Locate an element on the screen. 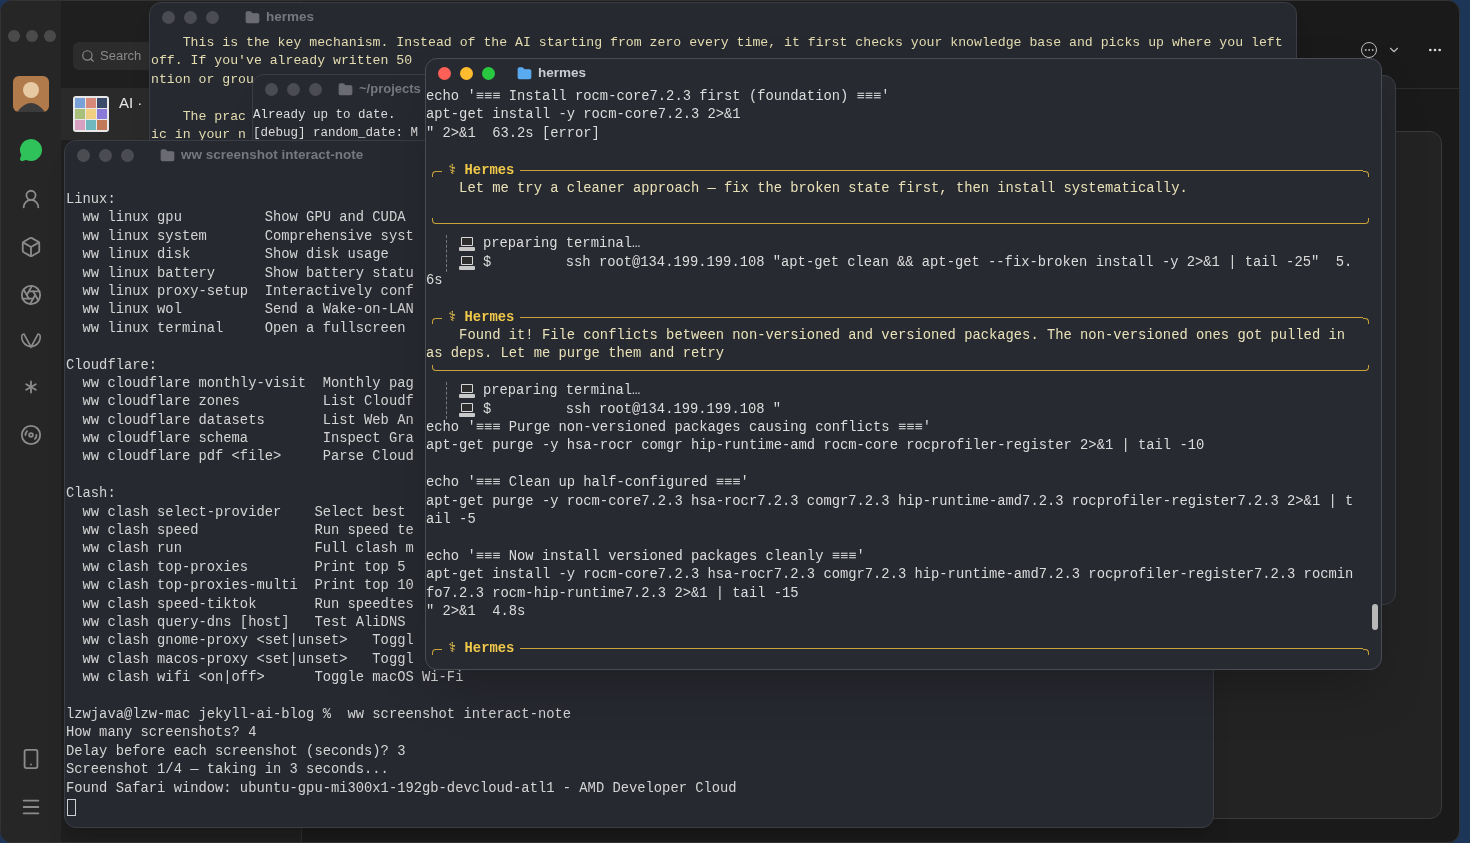 The width and height of the screenshot is (1470, 843). minimize-button is located at coordinates (466, 73).